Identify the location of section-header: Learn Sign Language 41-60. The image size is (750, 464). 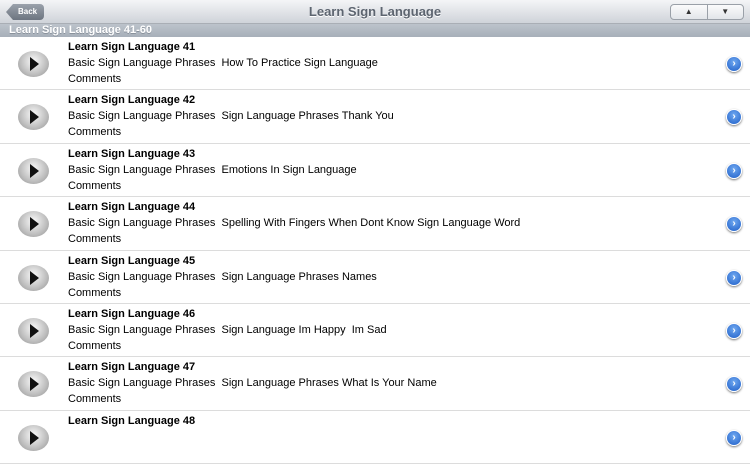
(375, 30).